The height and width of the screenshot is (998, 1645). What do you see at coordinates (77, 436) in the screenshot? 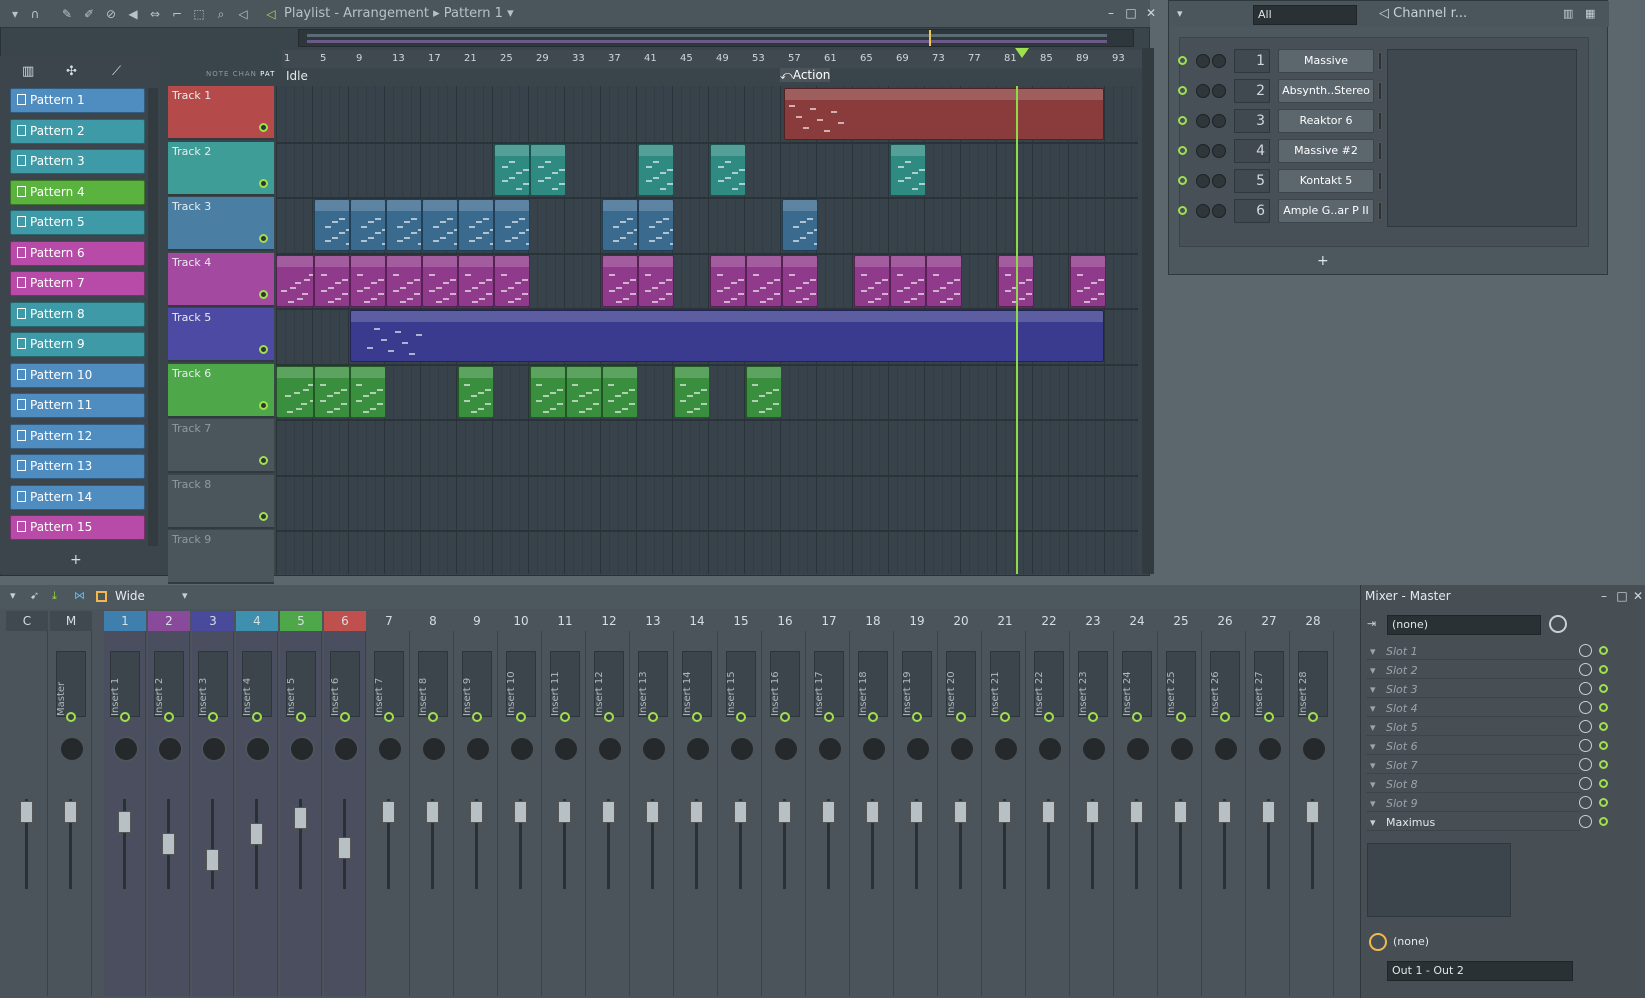
I see `pattern-item: Pattern 12` at bounding box center [77, 436].